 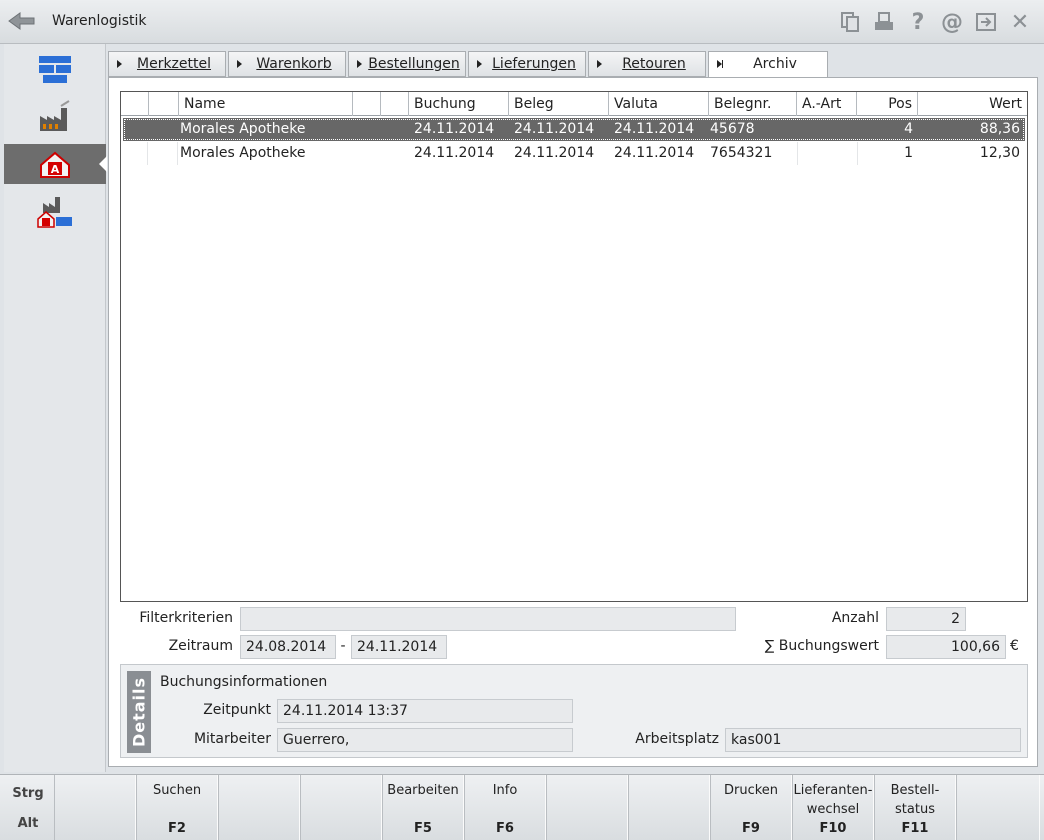 I want to click on arbeitsplatz-field: kas001, so click(x=873, y=740).